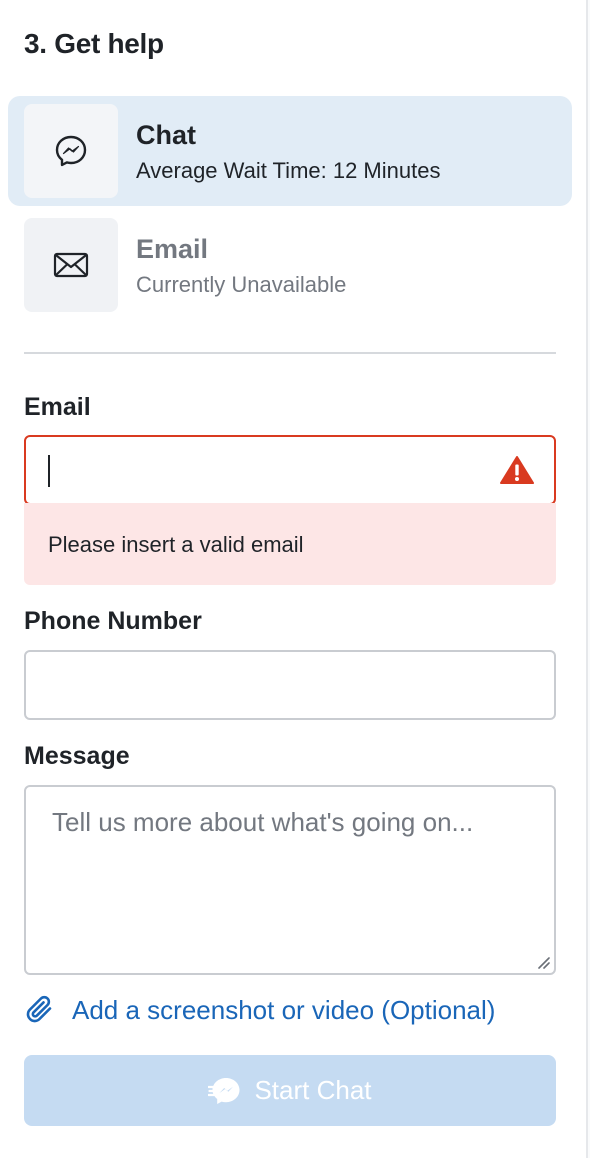 The height and width of the screenshot is (1158, 590). Describe the element at coordinates (241, 284) in the screenshot. I see `option-email-status: Currently Unavailable` at that location.